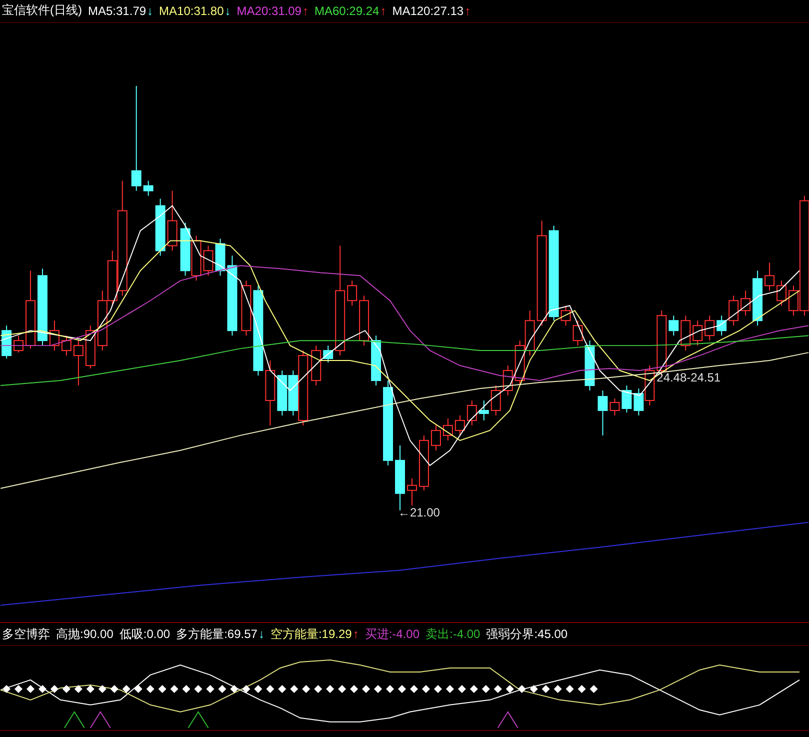 The height and width of the screenshot is (737, 809). What do you see at coordinates (144, 634) in the screenshot?
I see `indicator-value: 低吸:0.00` at bounding box center [144, 634].